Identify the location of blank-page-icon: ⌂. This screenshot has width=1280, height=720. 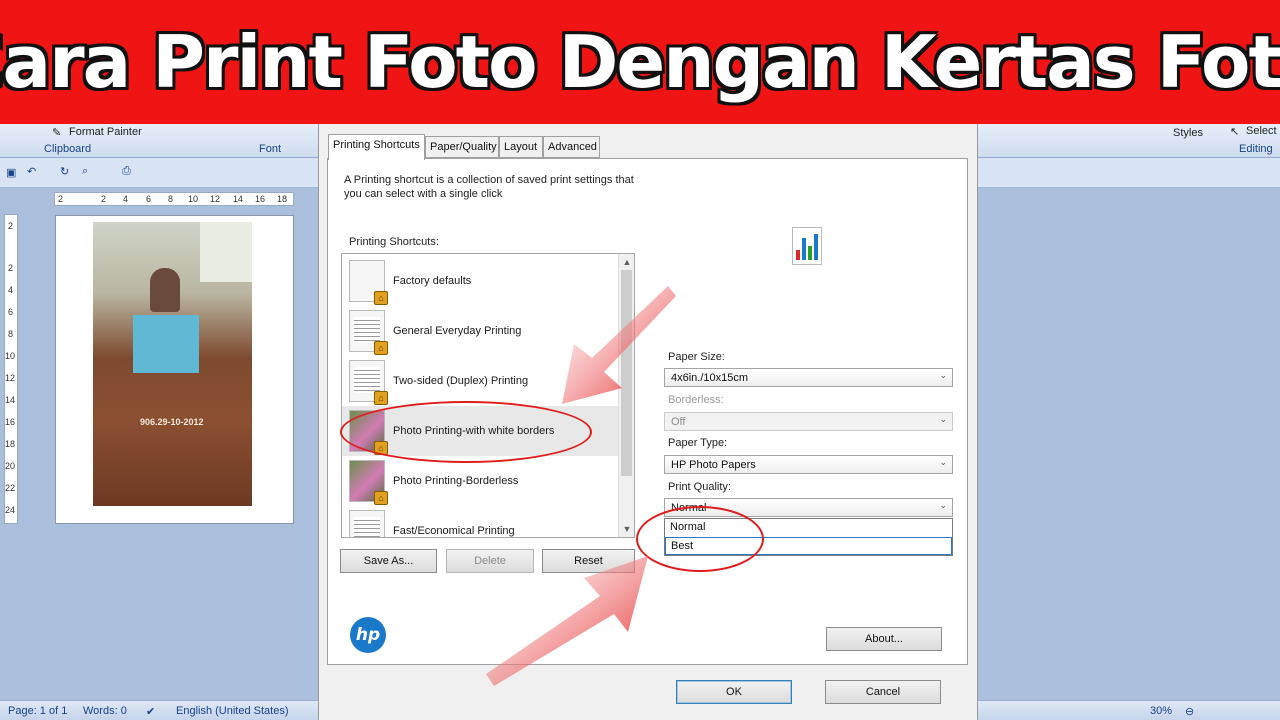
(368, 282).